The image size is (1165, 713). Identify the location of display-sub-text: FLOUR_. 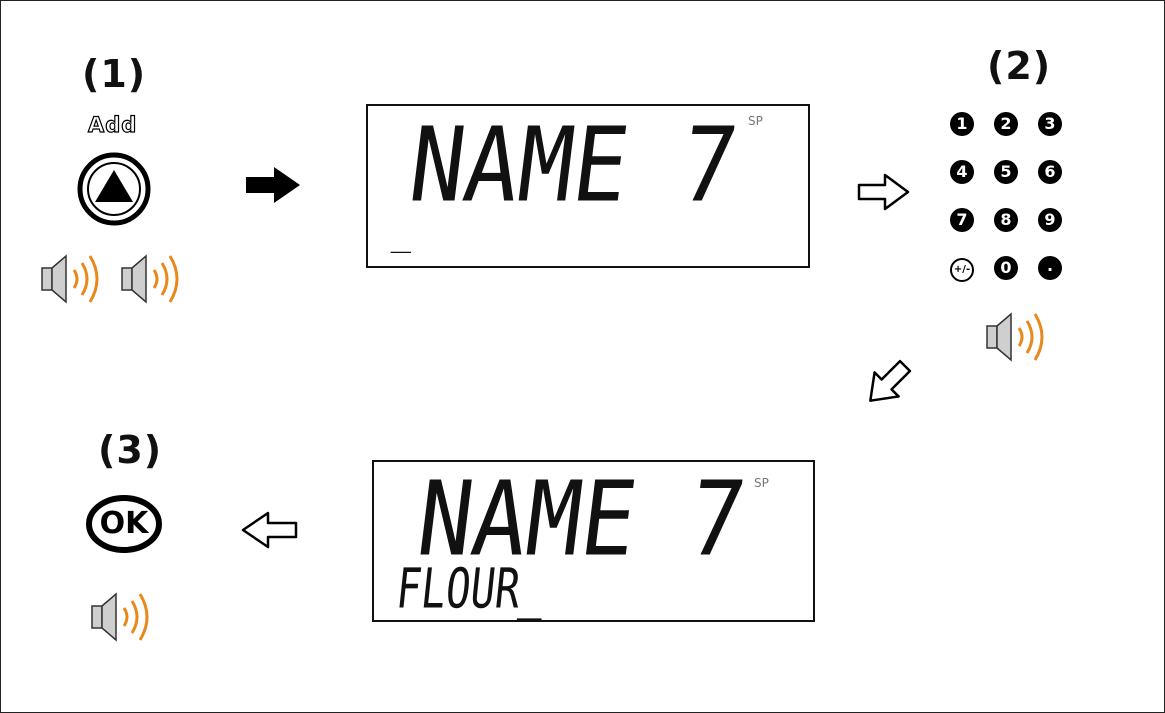
(471, 589).